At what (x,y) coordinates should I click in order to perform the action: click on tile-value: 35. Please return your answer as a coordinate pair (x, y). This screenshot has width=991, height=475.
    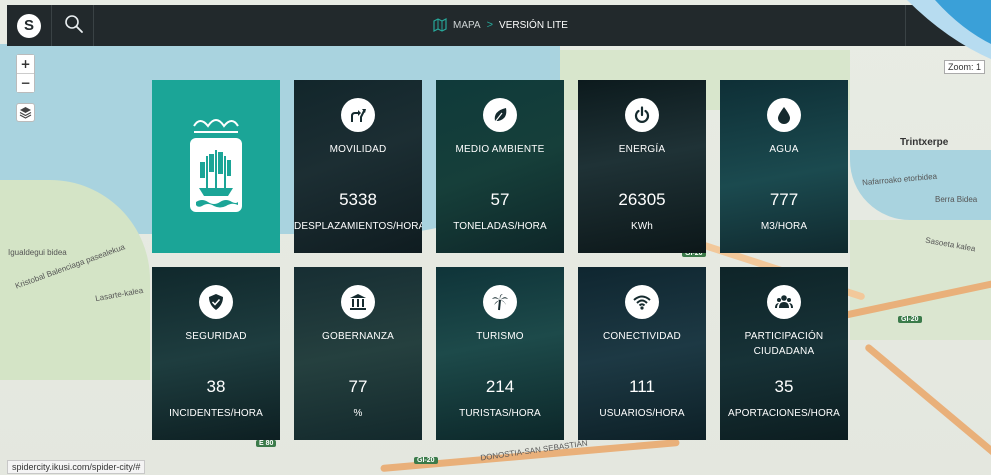
    Looking at the image, I should click on (784, 386).